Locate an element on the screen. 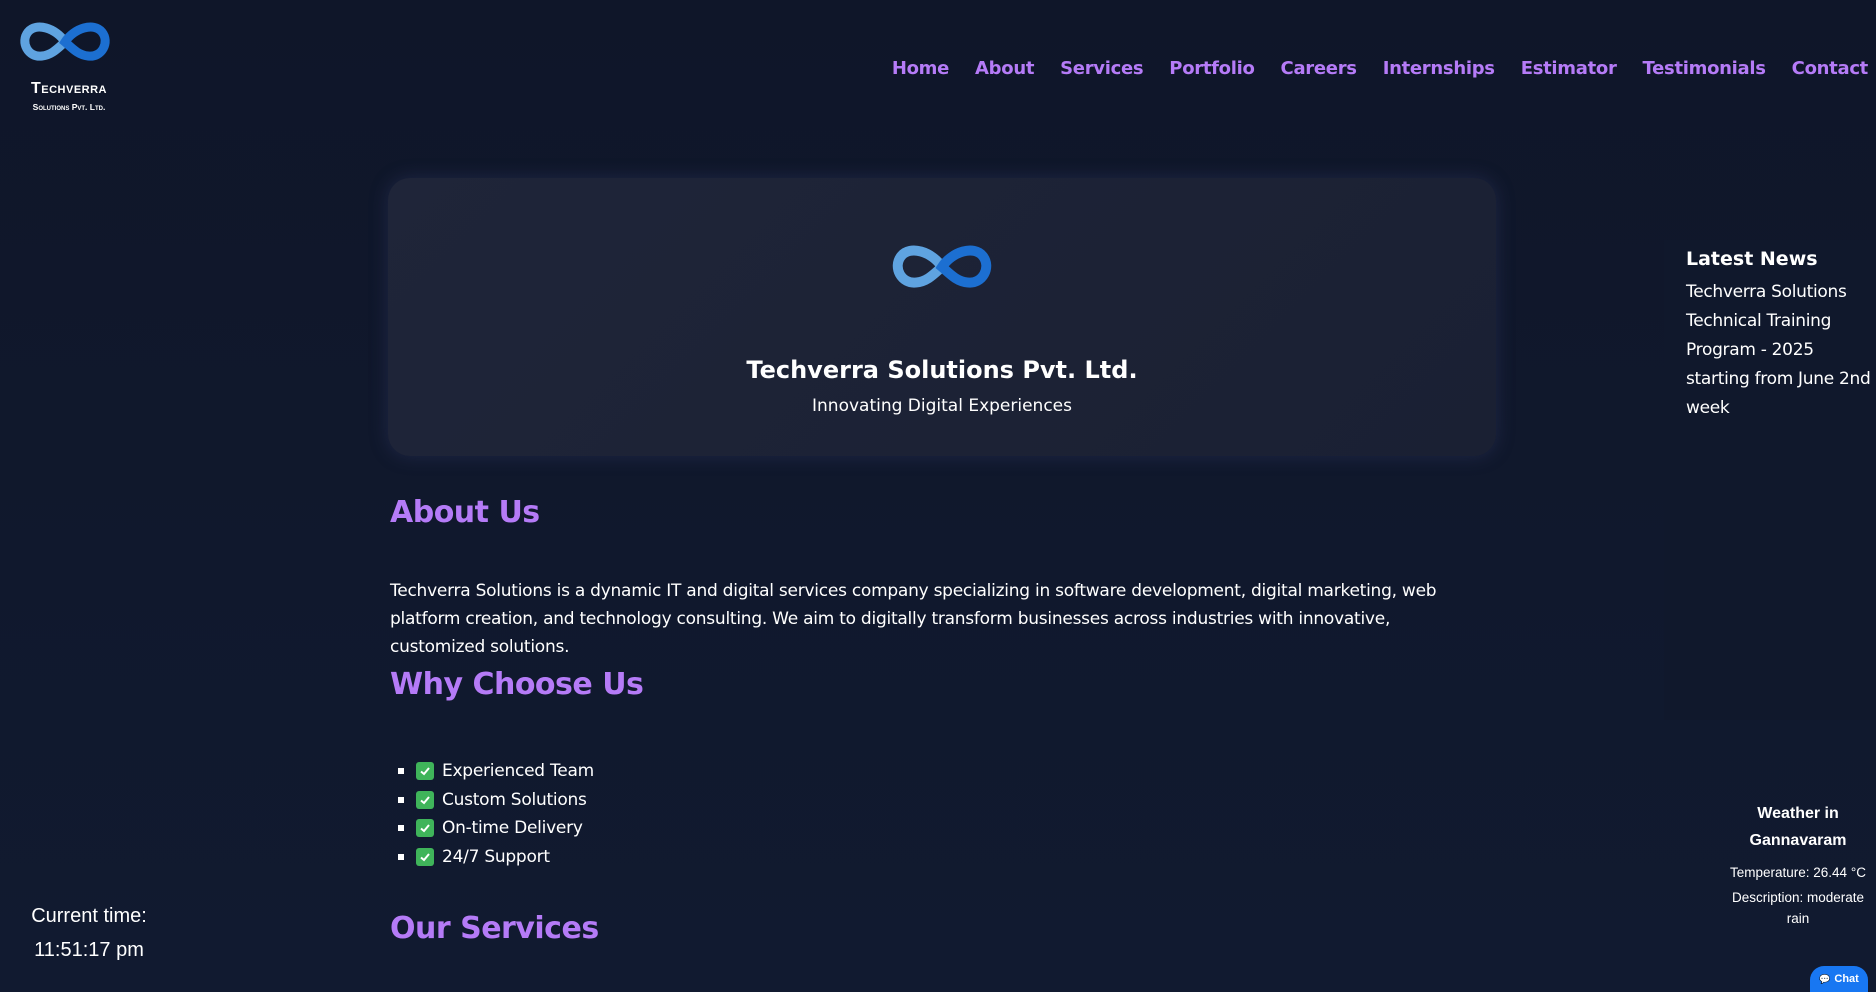  about-heading: About Us is located at coordinates (465, 512).